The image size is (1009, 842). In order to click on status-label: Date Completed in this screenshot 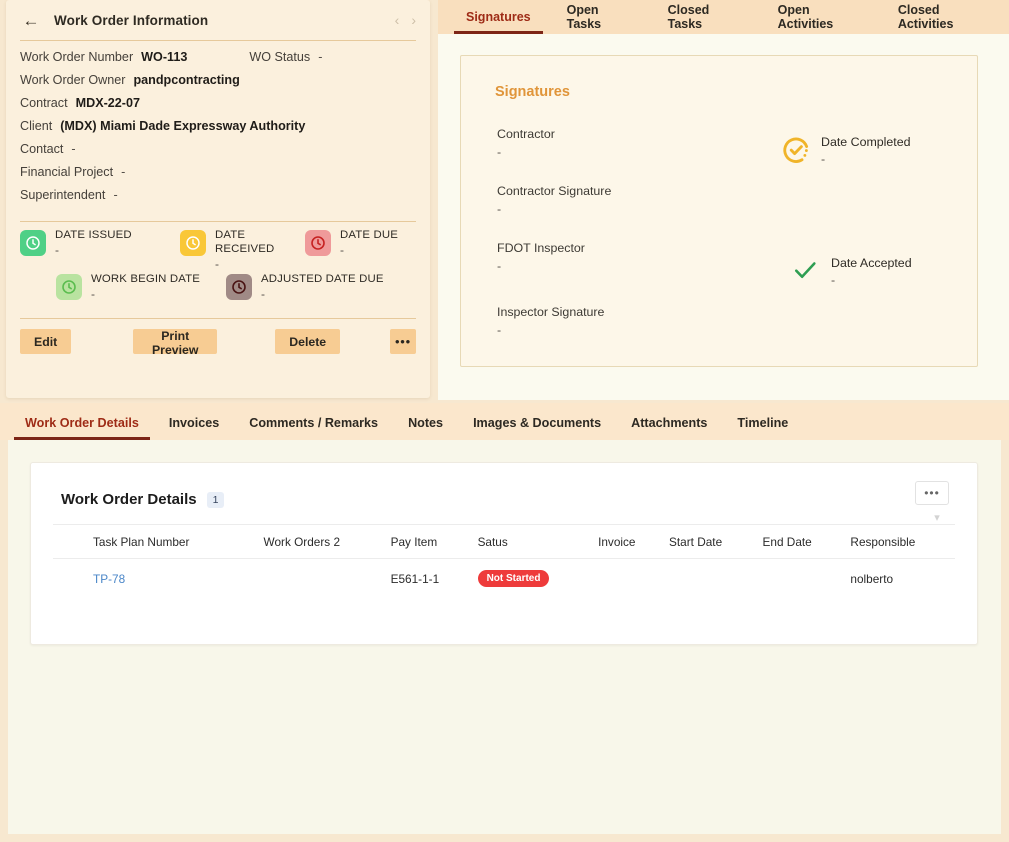, I will do `click(866, 142)`.